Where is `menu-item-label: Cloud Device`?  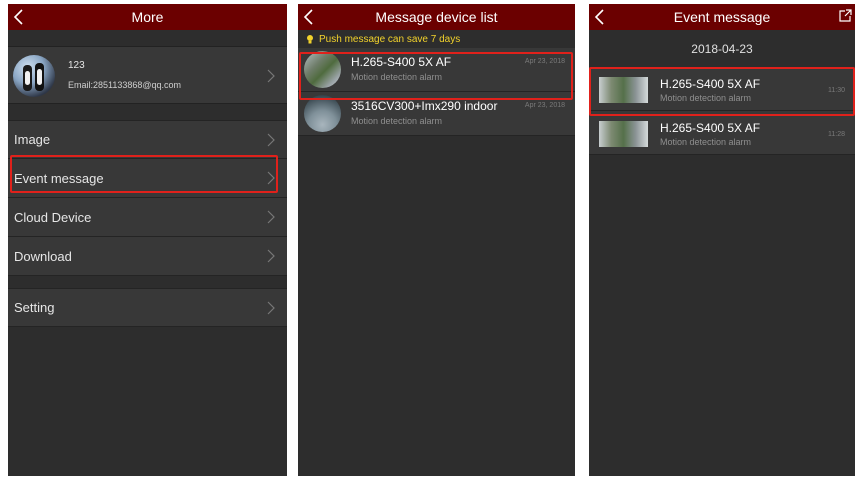 menu-item-label: Cloud Device is located at coordinates (53, 217).